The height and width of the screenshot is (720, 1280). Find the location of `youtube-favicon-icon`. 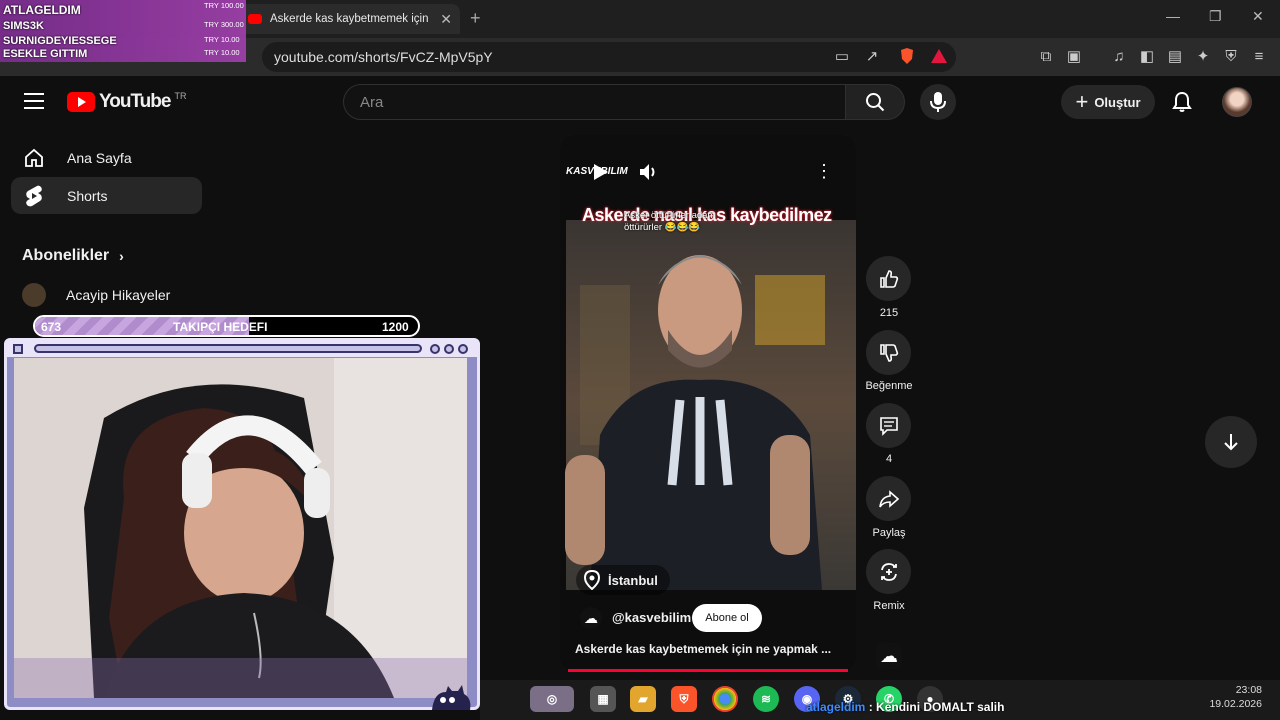

youtube-favicon-icon is located at coordinates (255, 19).